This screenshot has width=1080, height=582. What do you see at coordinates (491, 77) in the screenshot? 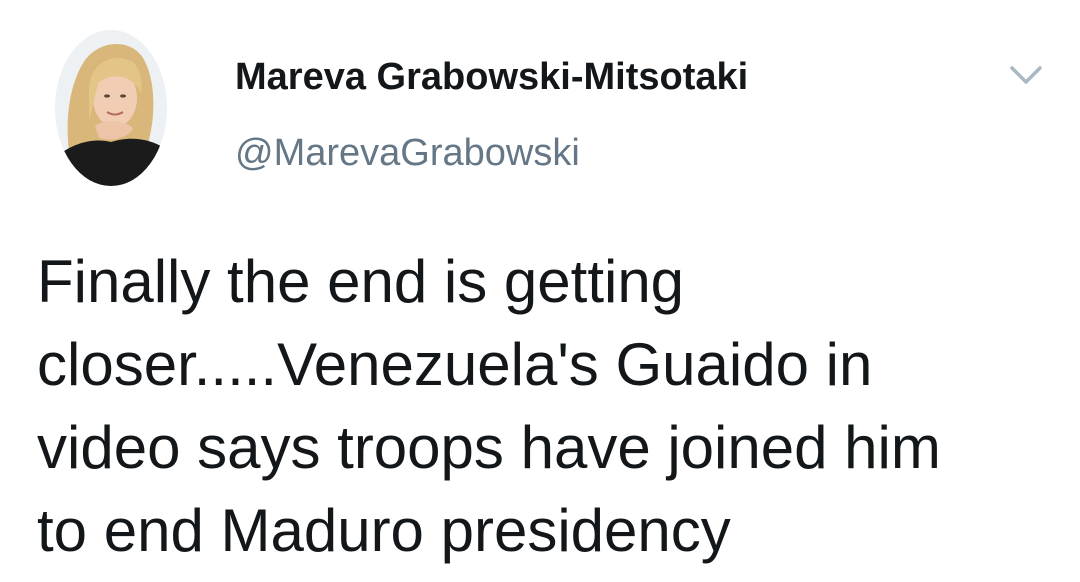
I see `author-display-name: Mareva Grabowski-Mitsotaki` at bounding box center [491, 77].